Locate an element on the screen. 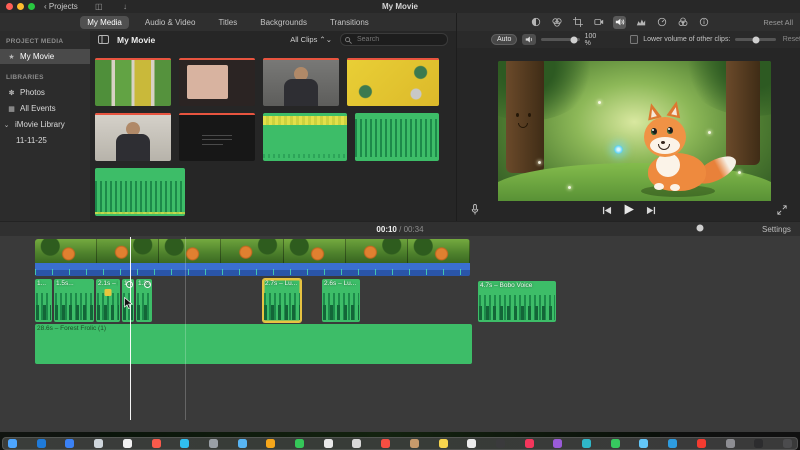 The width and height of the screenshot is (800, 450). sidebar-item-all-events: ▦ All Events is located at coordinates (45, 108).